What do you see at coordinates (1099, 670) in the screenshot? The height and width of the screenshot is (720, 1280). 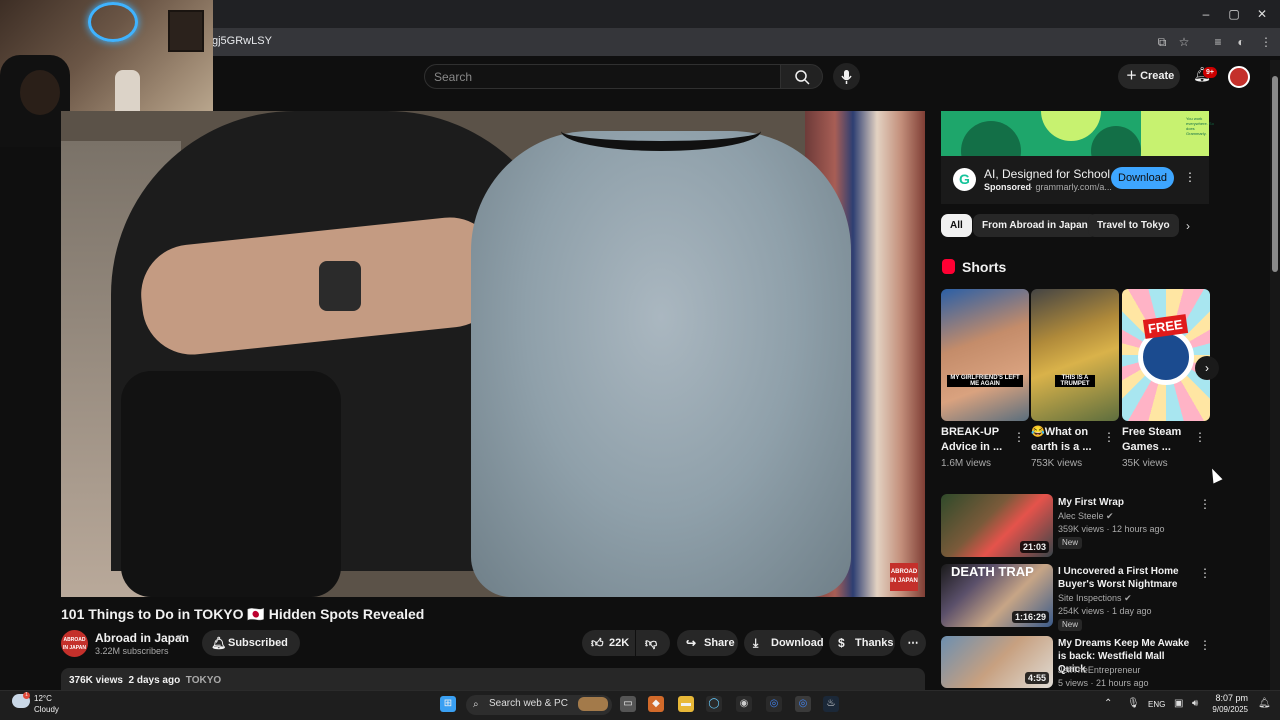 I see `rec-channel-name: JeffTheEntrepreneur` at bounding box center [1099, 670].